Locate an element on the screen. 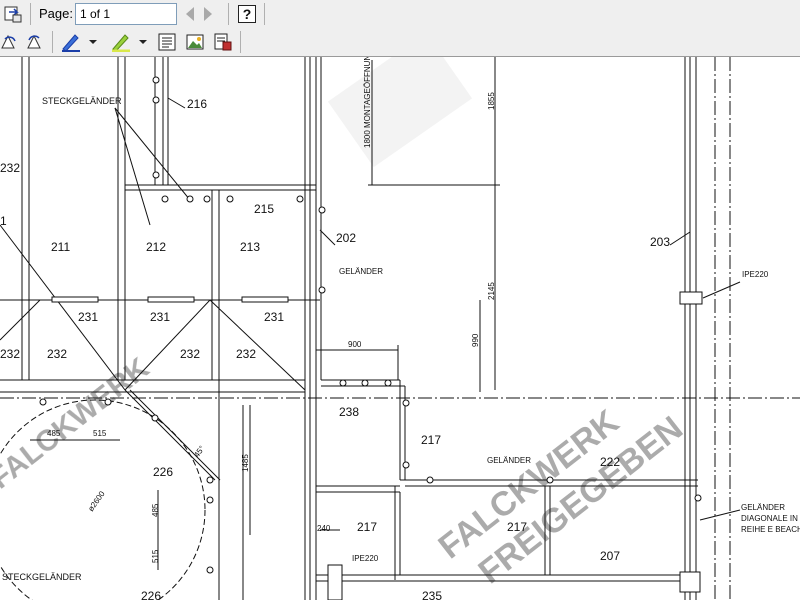 This screenshot has width=800, height=600. next-page-button is located at coordinates (208, 14).